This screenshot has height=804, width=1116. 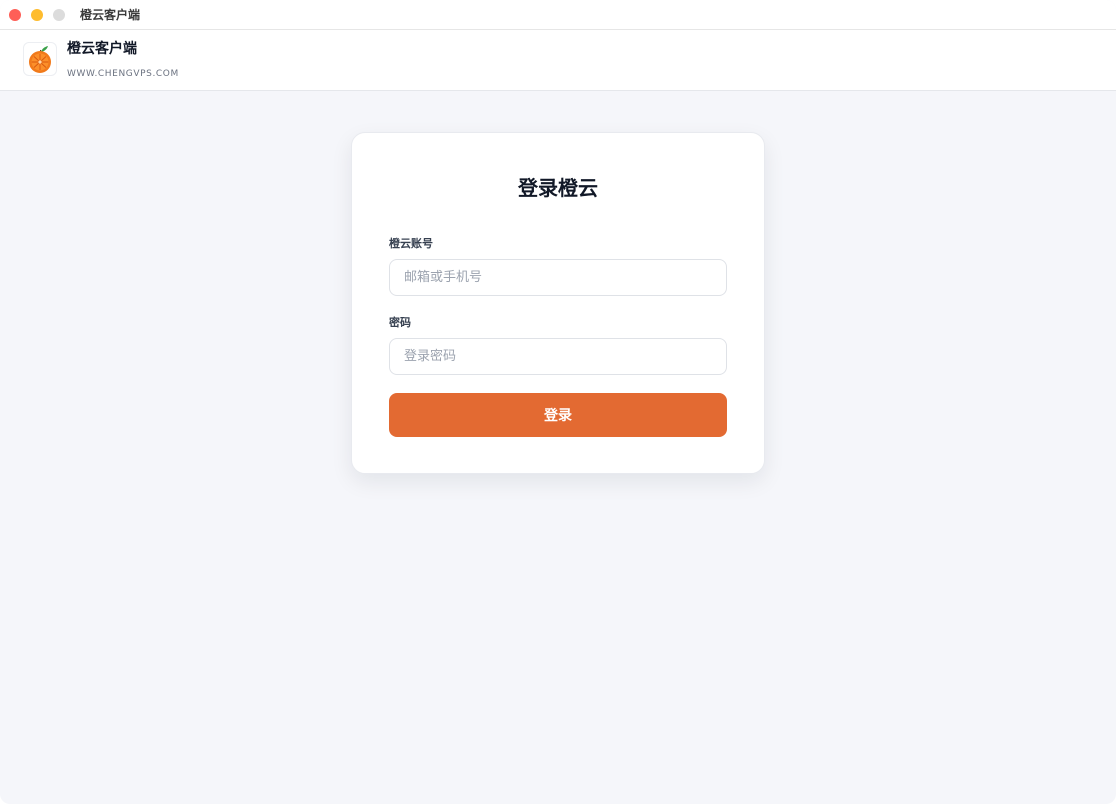 What do you see at coordinates (558, 60) in the screenshot?
I see `app-header: 橙云客户端 WWW.CHENGVPS.COM` at bounding box center [558, 60].